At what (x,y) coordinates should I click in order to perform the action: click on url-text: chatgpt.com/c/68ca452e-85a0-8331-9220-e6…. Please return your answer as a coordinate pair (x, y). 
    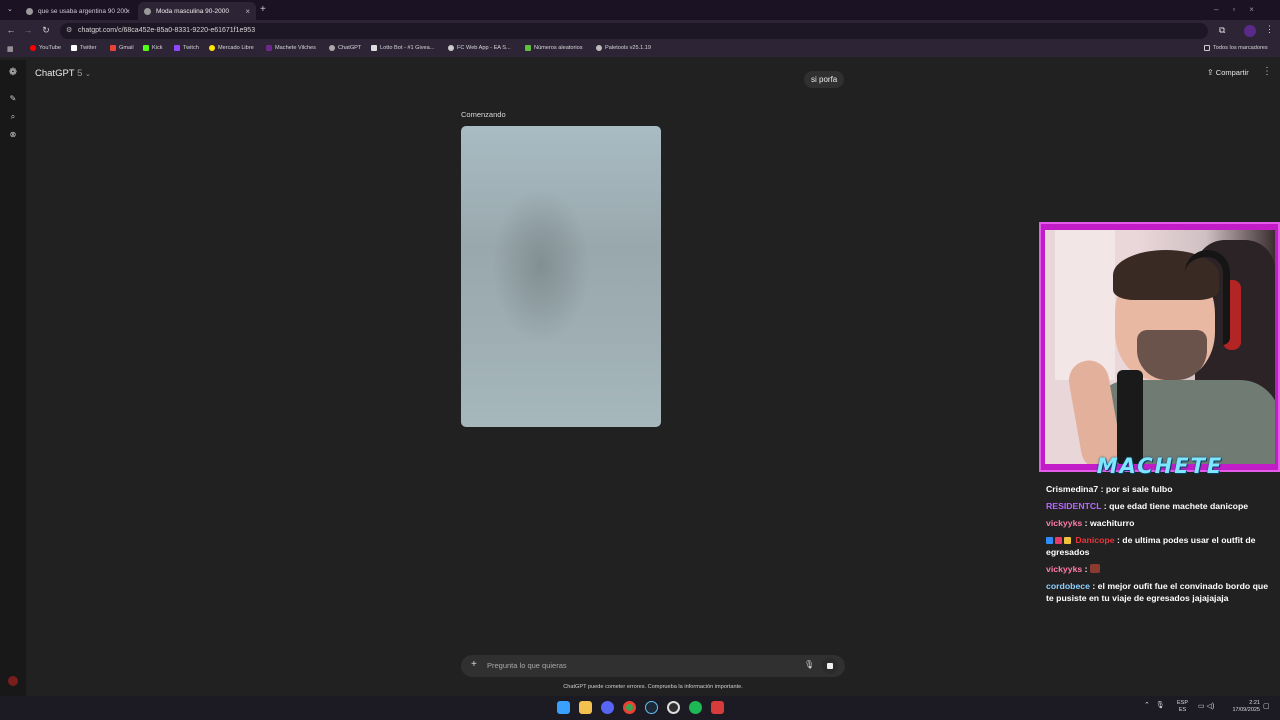
    Looking at the image, I should click on (167, 30).